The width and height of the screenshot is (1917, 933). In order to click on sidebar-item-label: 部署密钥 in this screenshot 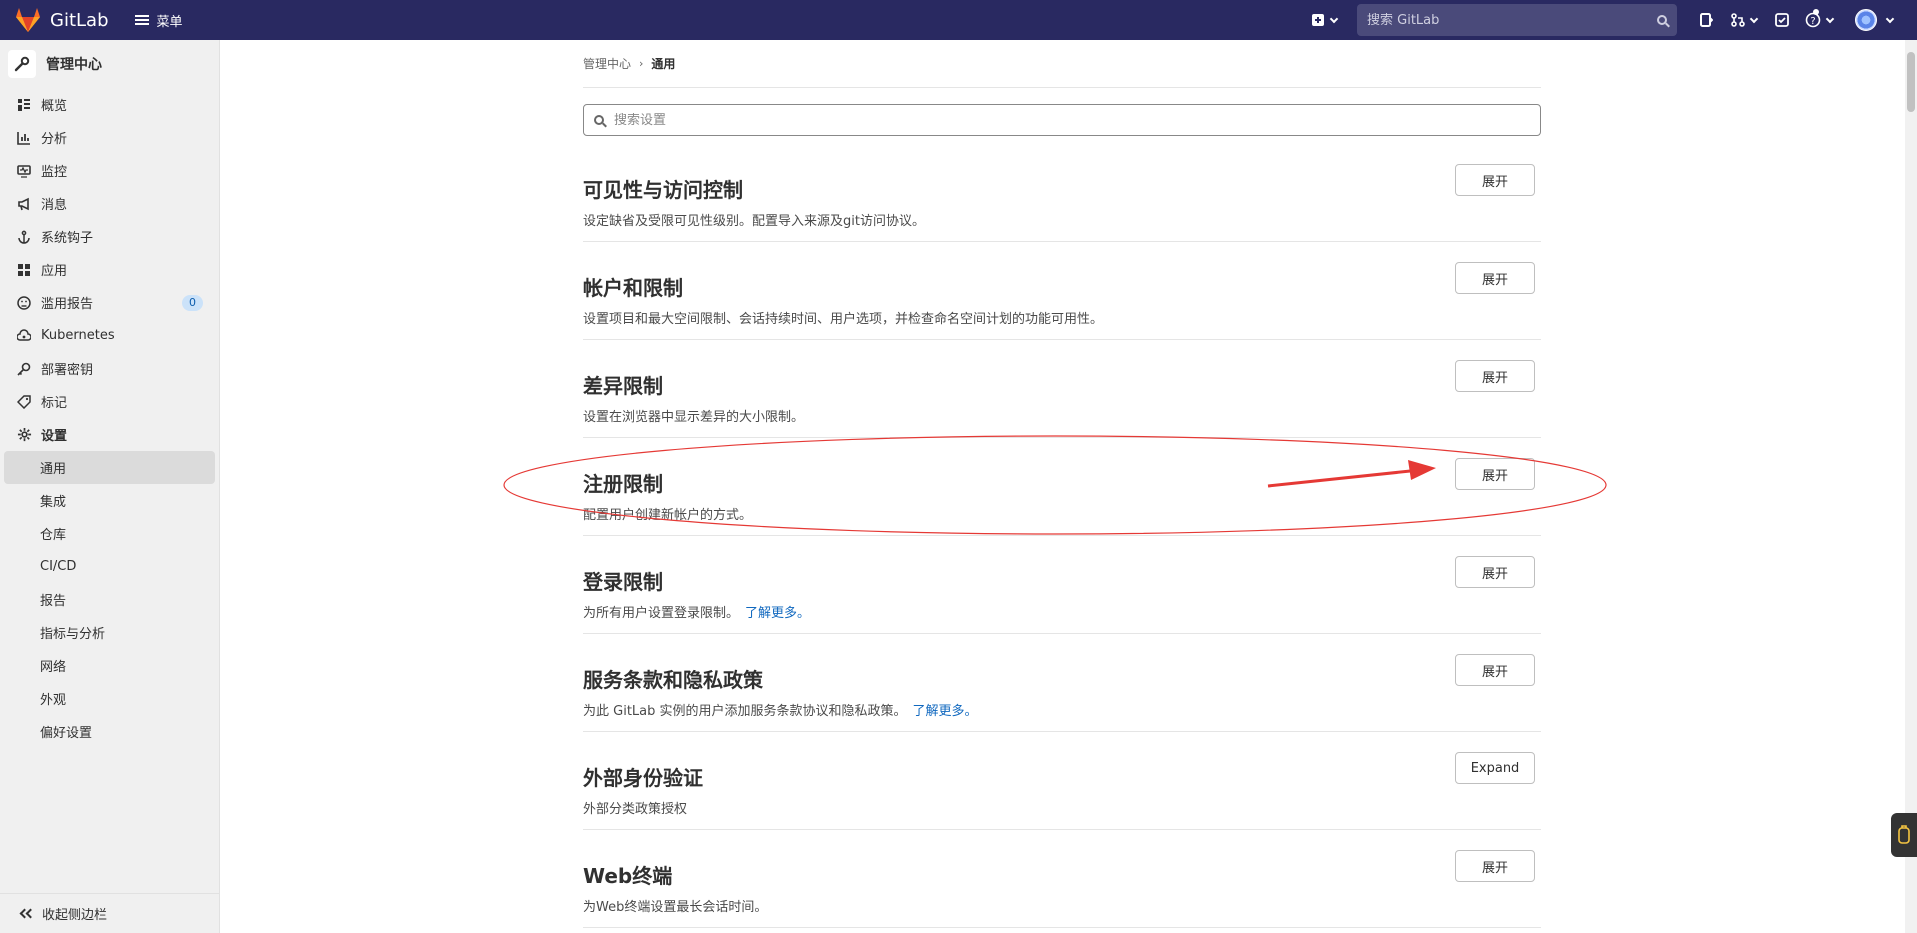, I will do `click(67, 370)`.